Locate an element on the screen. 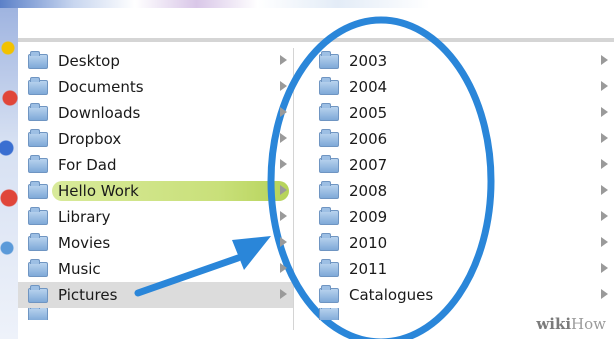  folder-row-partial is located at coordinates (155, 314).